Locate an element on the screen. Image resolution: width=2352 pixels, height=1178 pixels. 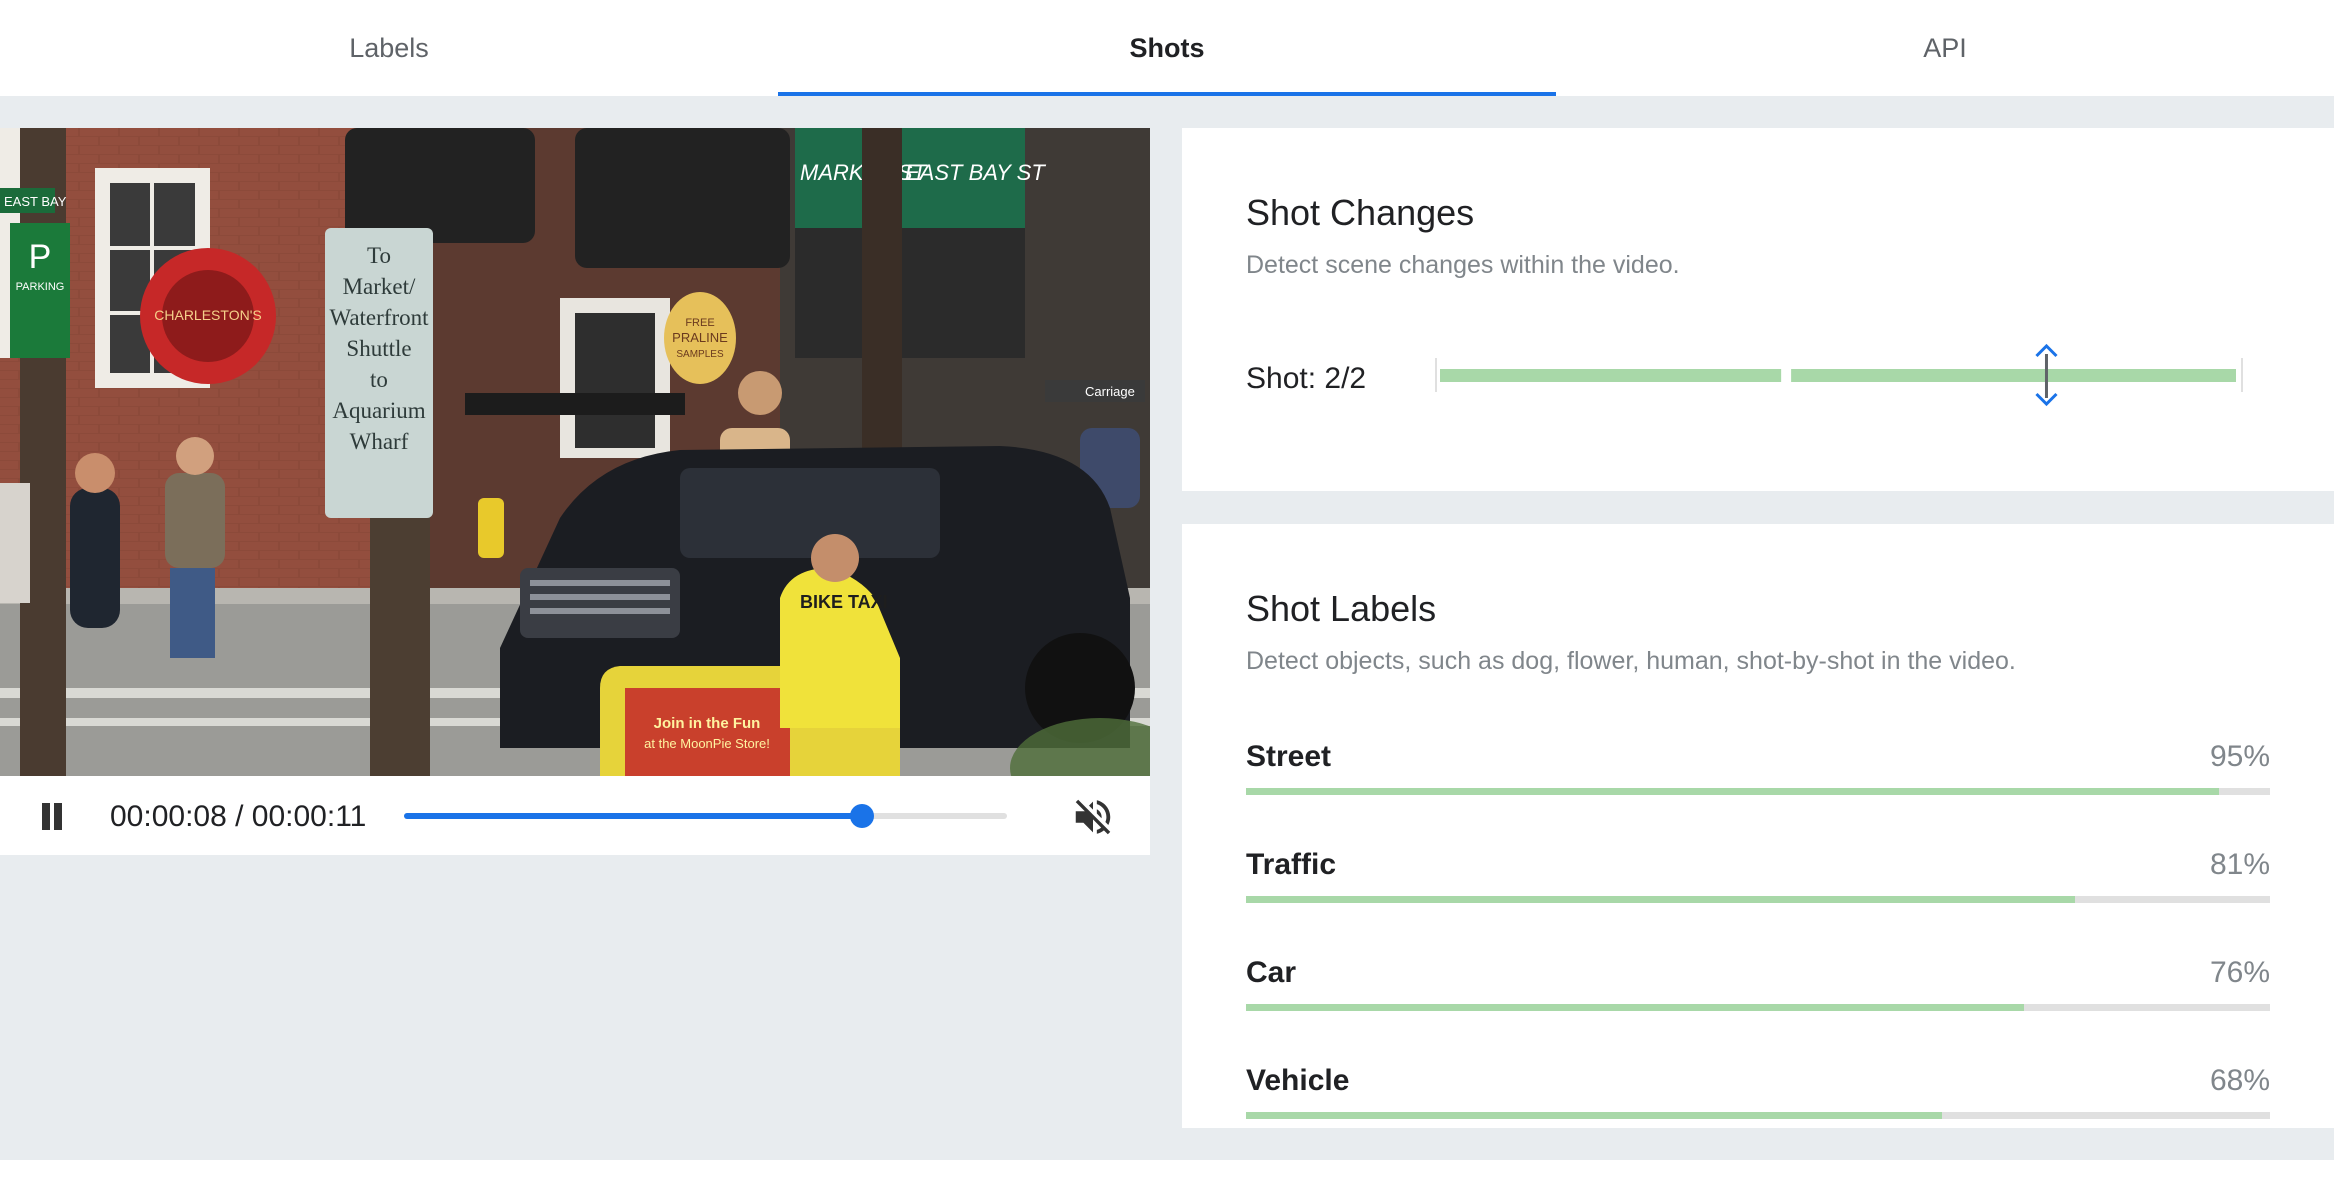
bus-sign-line-7: Wharf is located at coordinates (379, 441).